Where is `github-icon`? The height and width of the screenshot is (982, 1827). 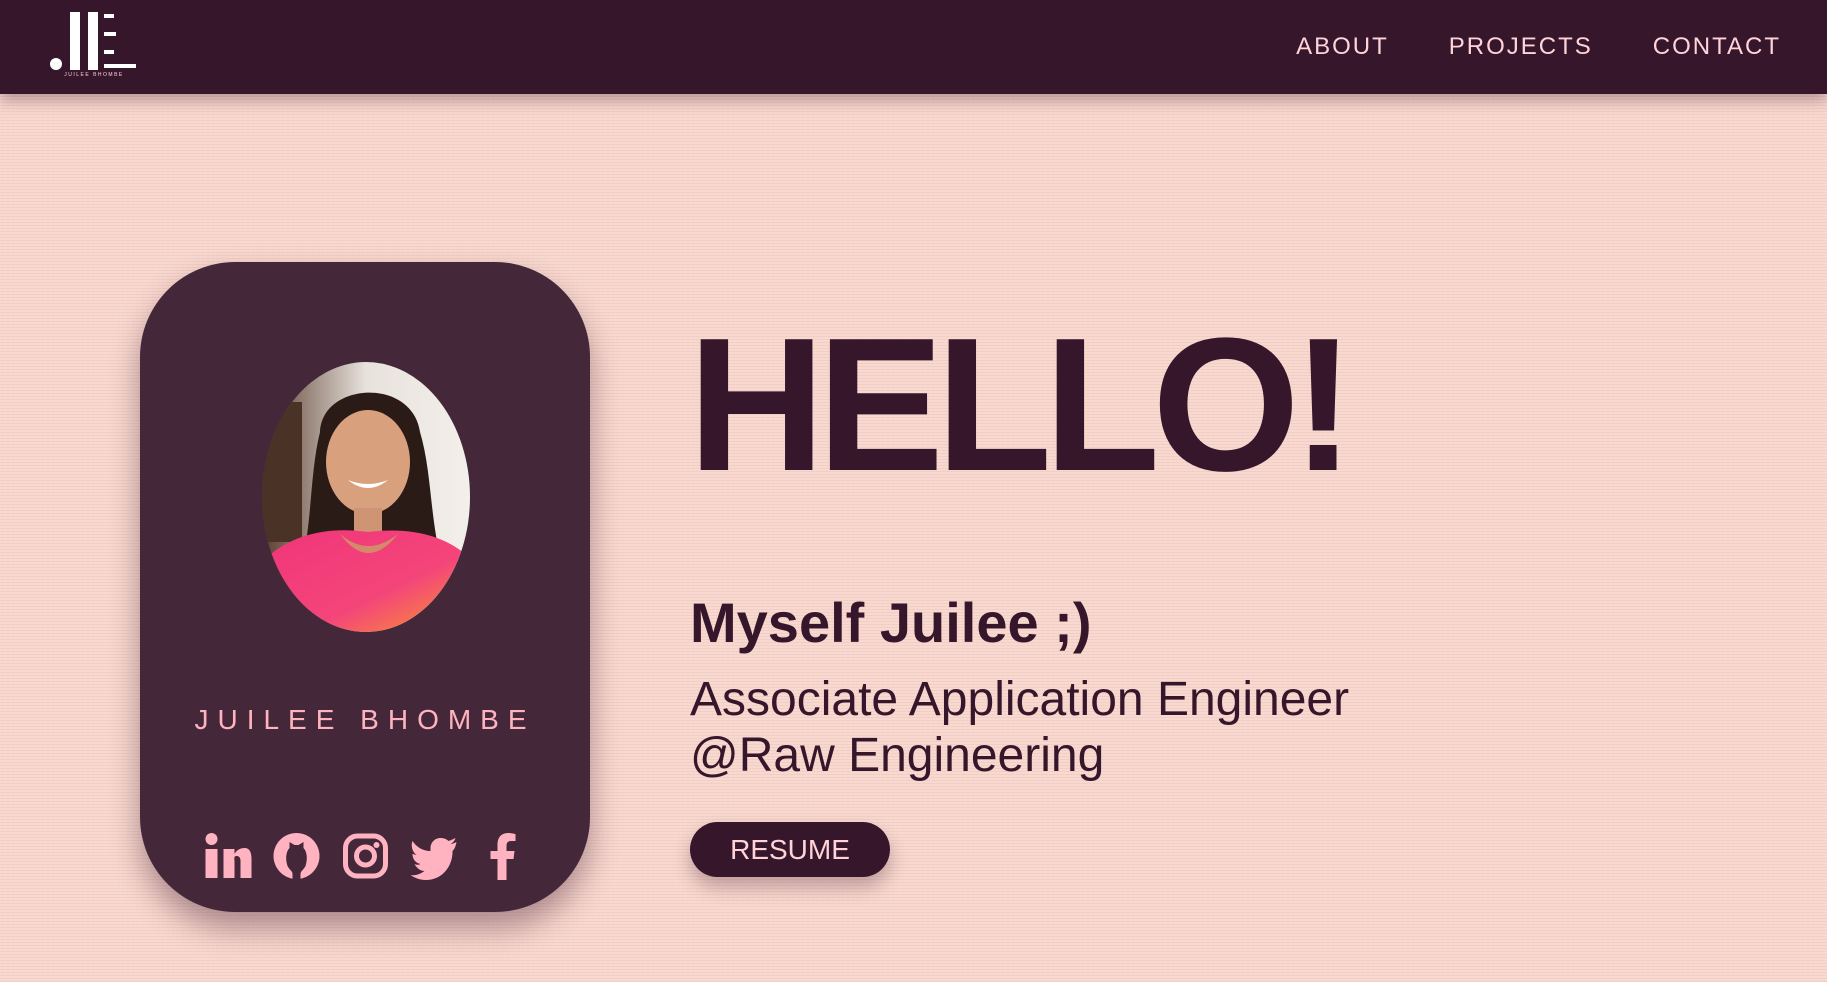
github-icon is located at coordinates (296, 856).